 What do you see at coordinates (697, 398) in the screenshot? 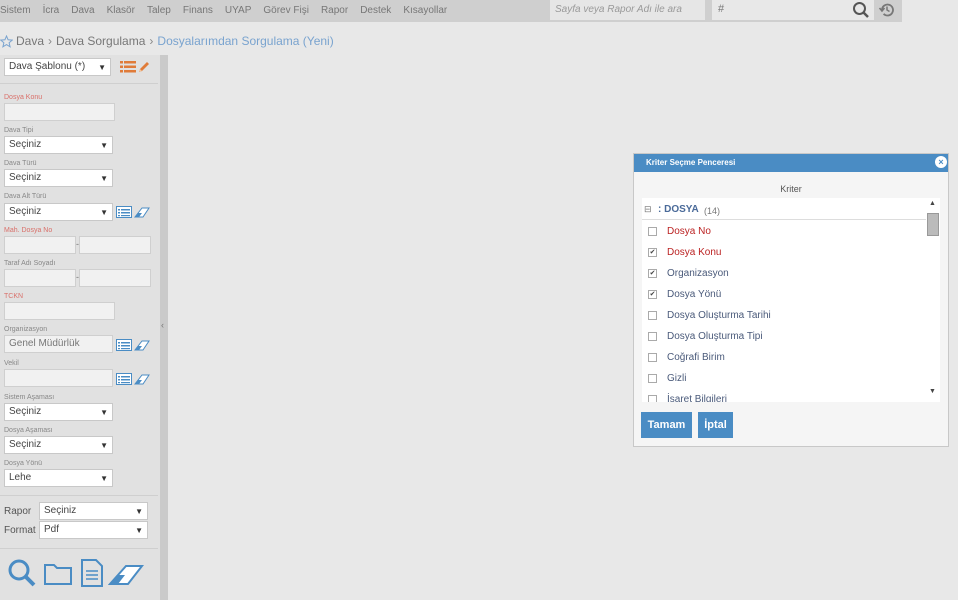
I see `criteria-label: İşaret Bilgileri` at bounding box center [697, 398].